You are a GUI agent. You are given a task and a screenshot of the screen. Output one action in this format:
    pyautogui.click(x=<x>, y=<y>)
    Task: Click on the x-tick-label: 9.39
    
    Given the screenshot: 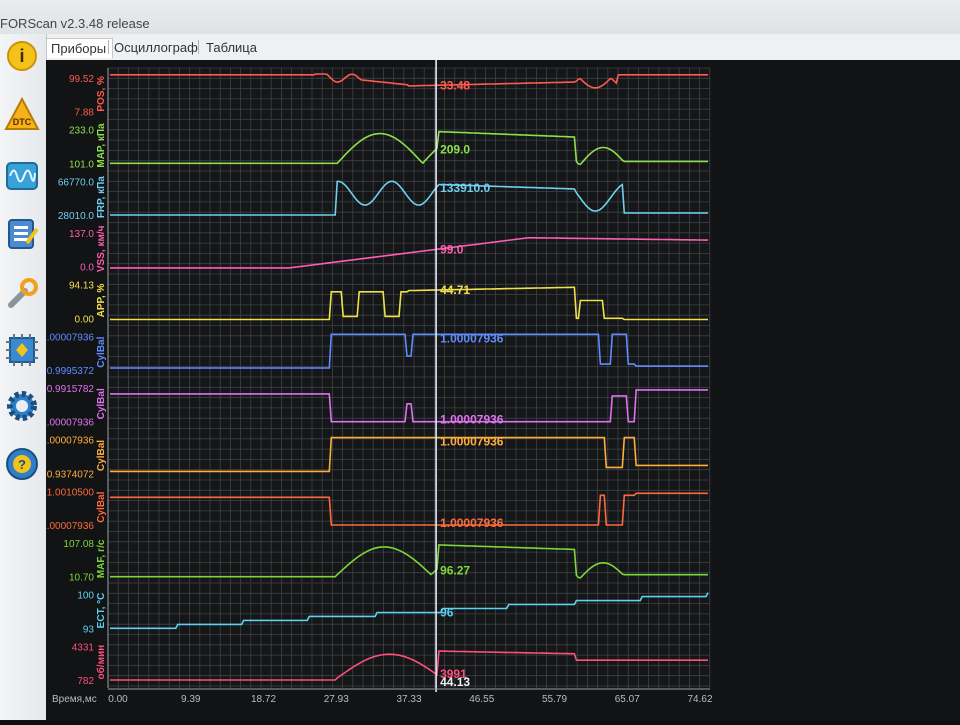 What is the action you would take?
    pyautogui.click(x=191, y=699)
    